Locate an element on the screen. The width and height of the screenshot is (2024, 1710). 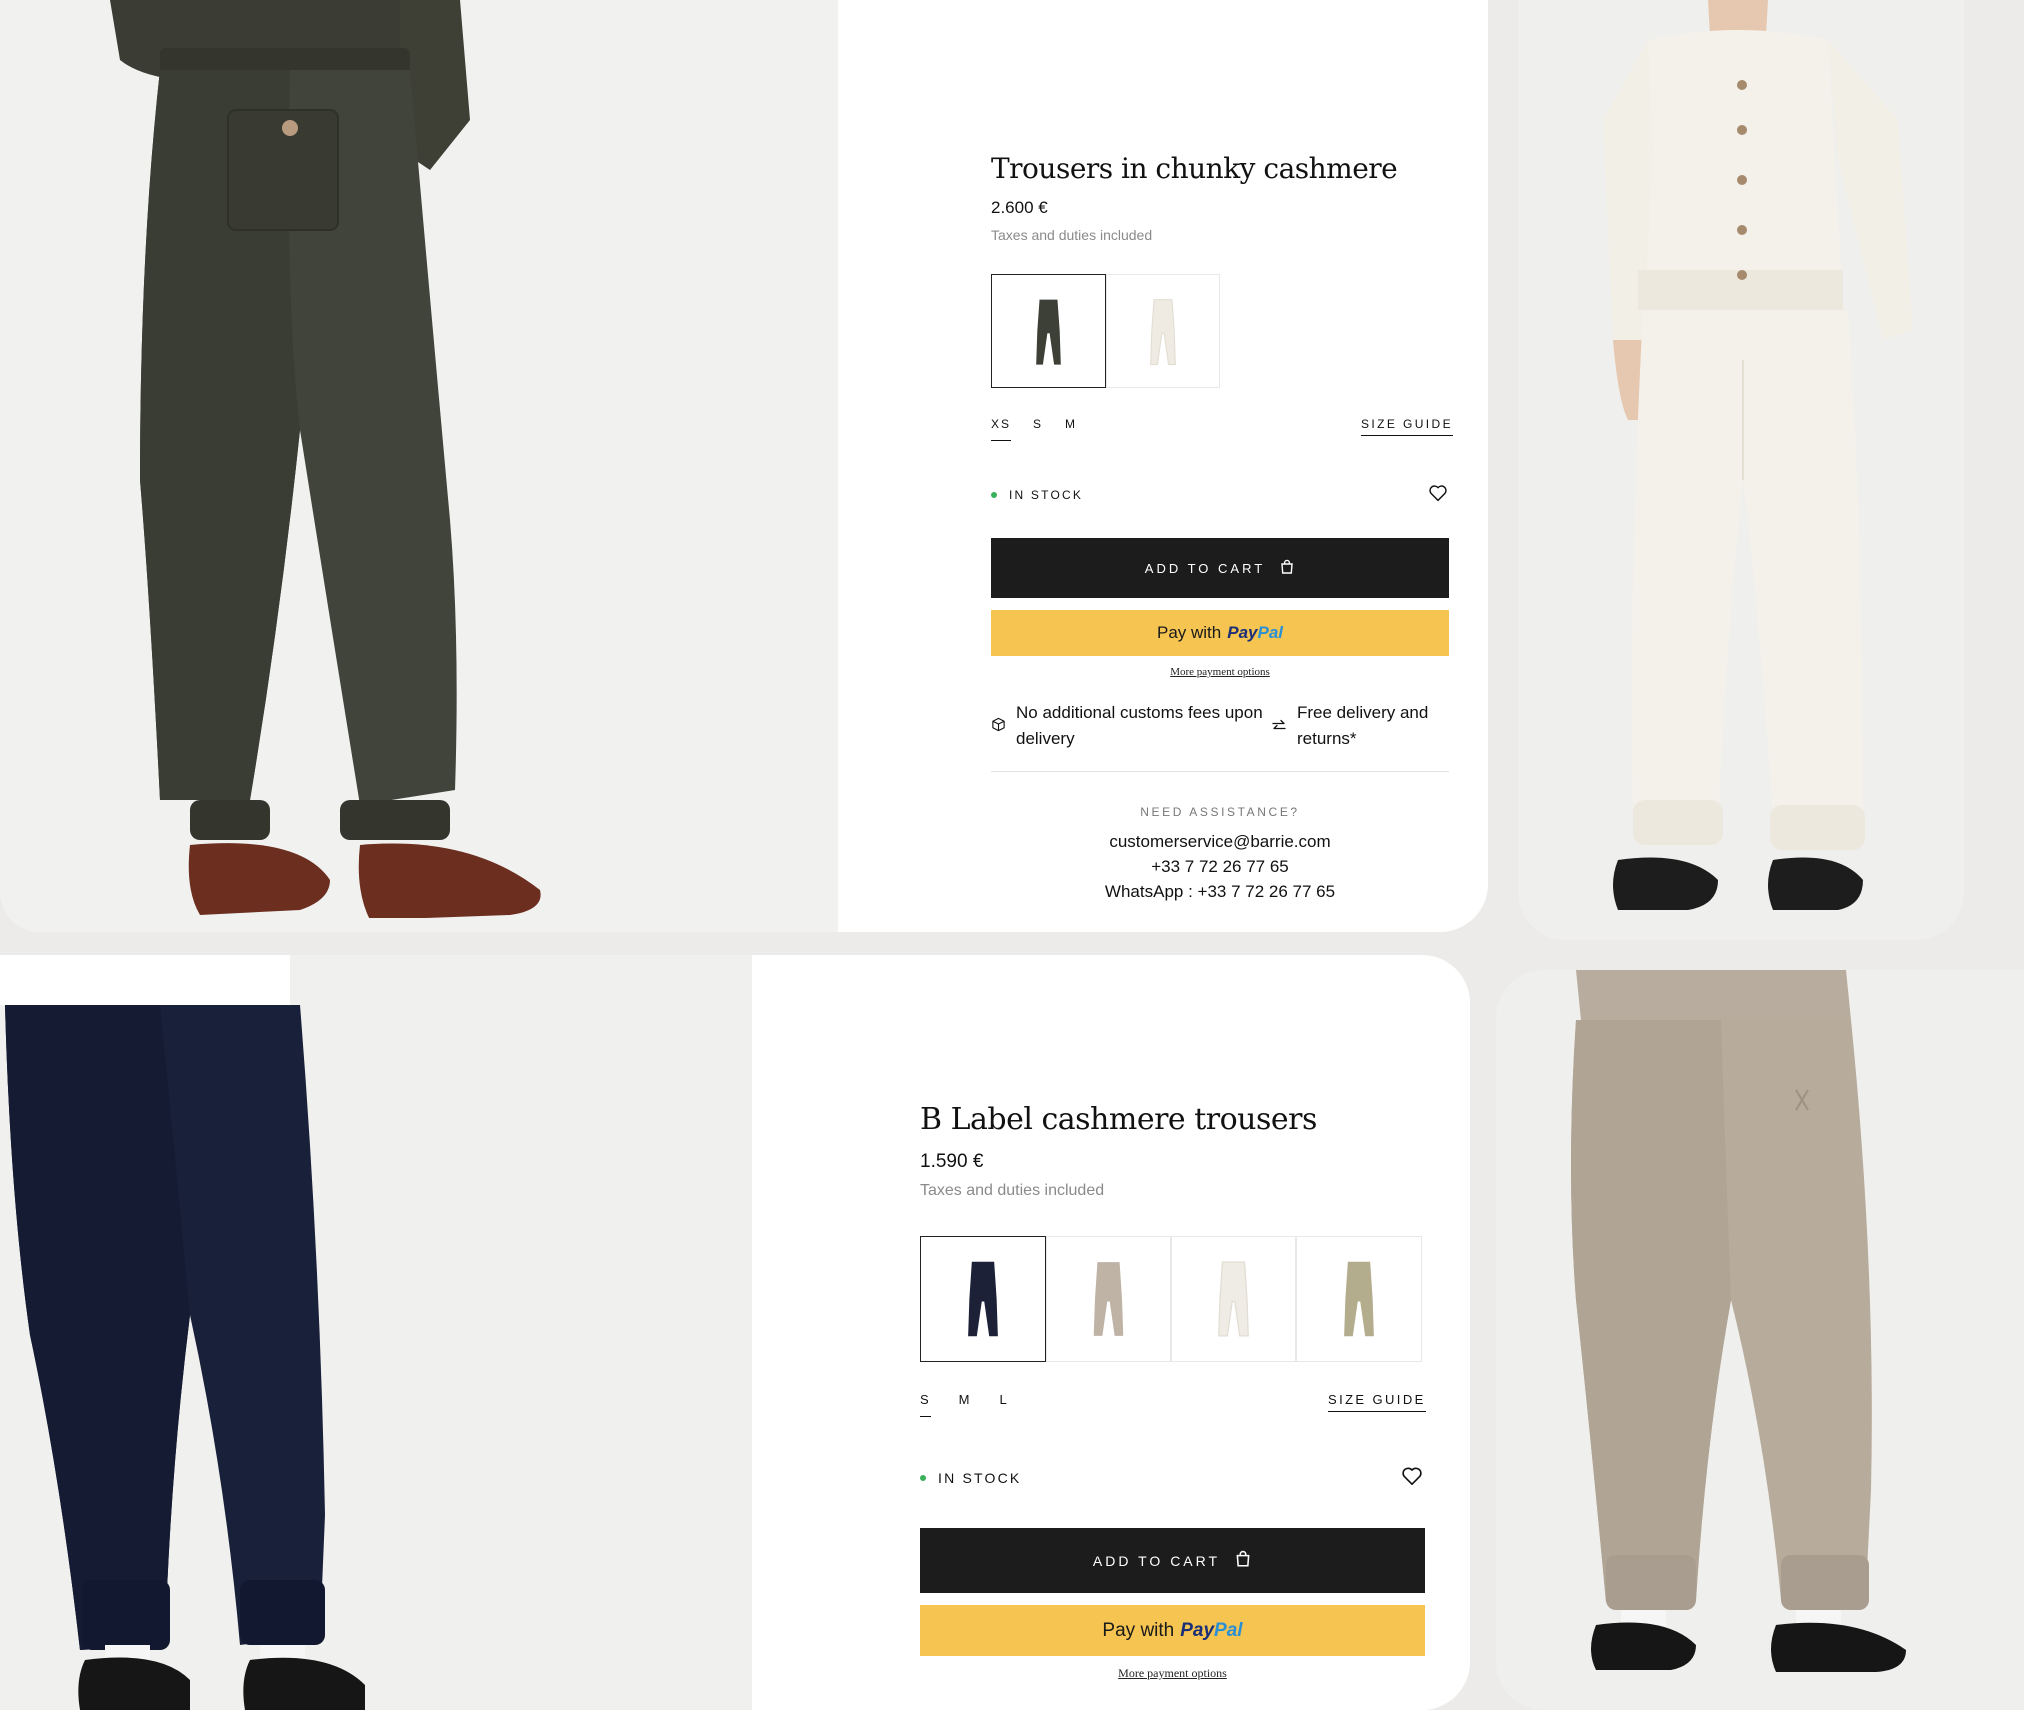
product-photo-ivory-set is located at coordinates (1741, 470).